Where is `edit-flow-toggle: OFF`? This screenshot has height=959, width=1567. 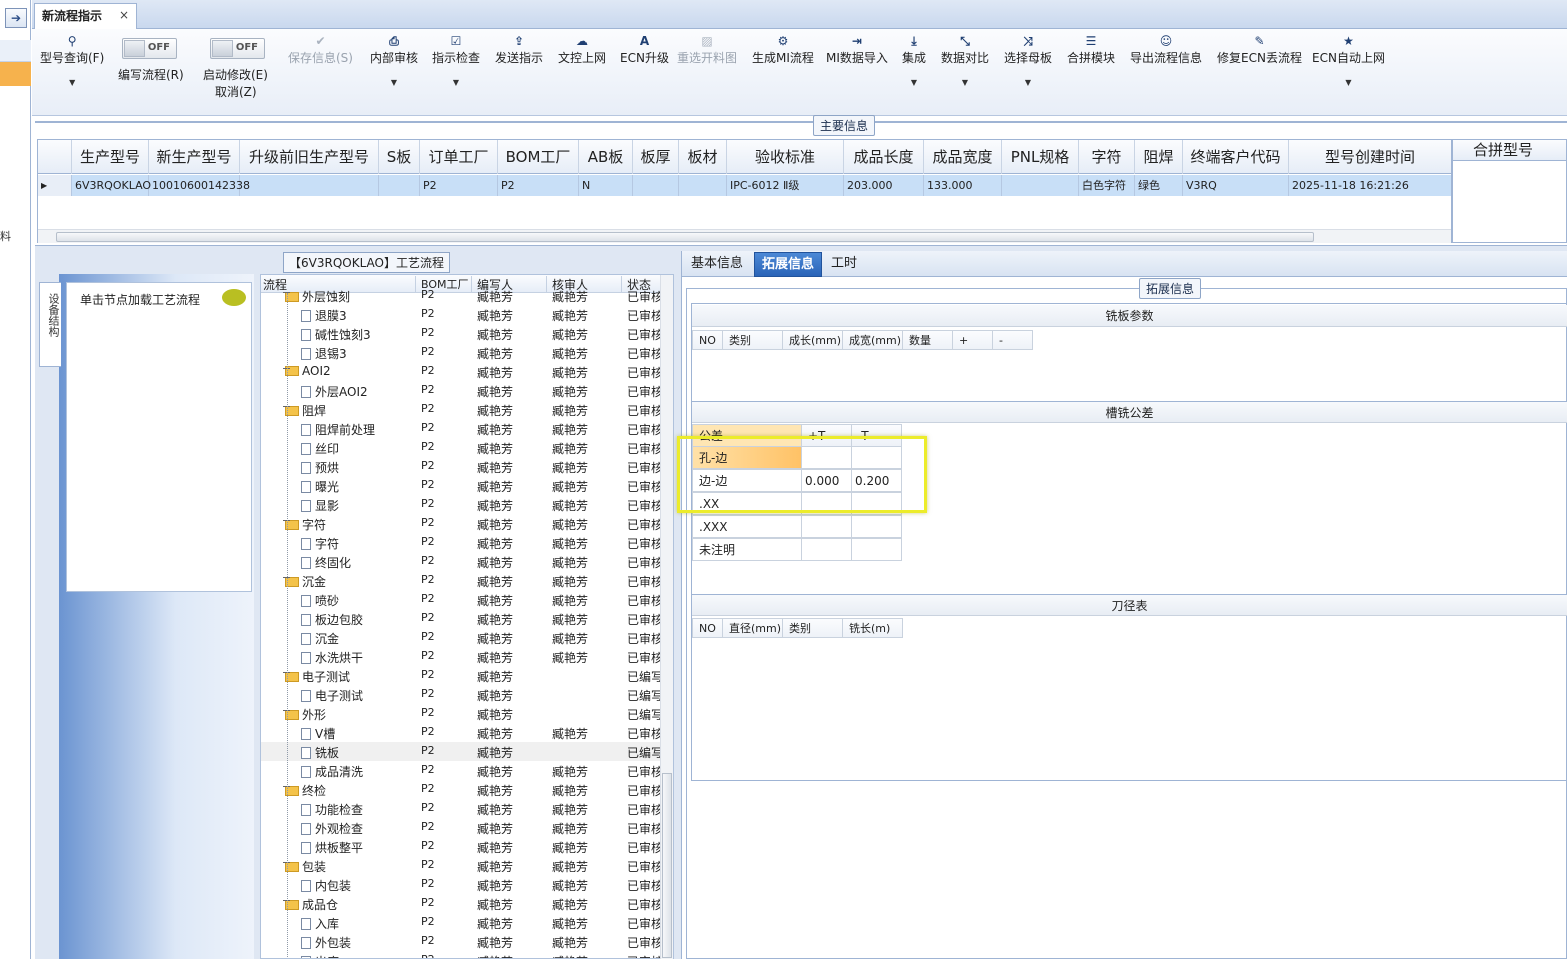
edit-flow-toggle: OFF is located at coordinates (149, 48).